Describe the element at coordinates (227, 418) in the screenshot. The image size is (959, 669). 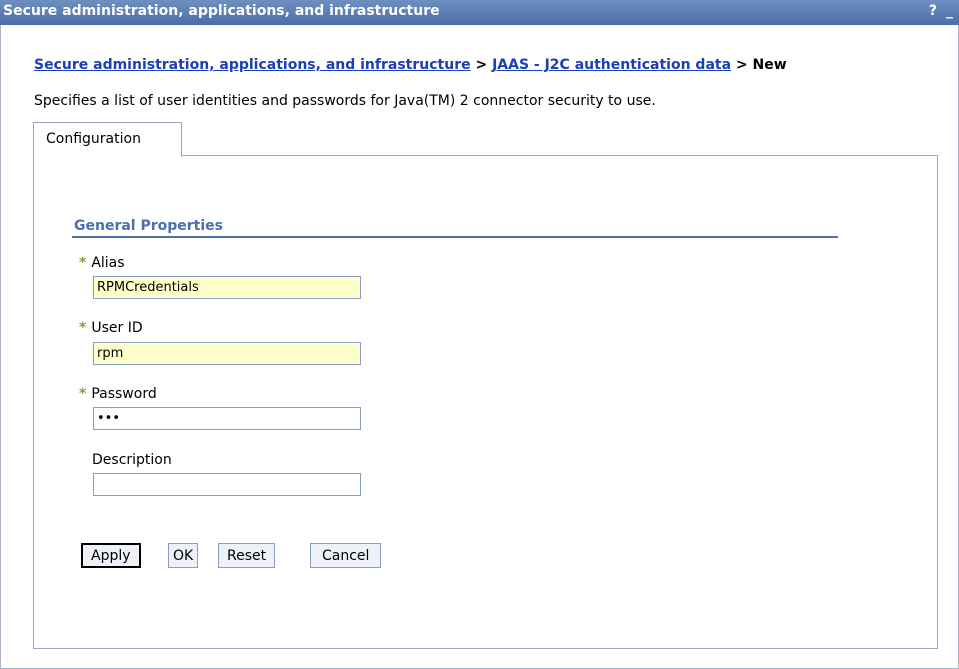
I see `password-input` at that location.